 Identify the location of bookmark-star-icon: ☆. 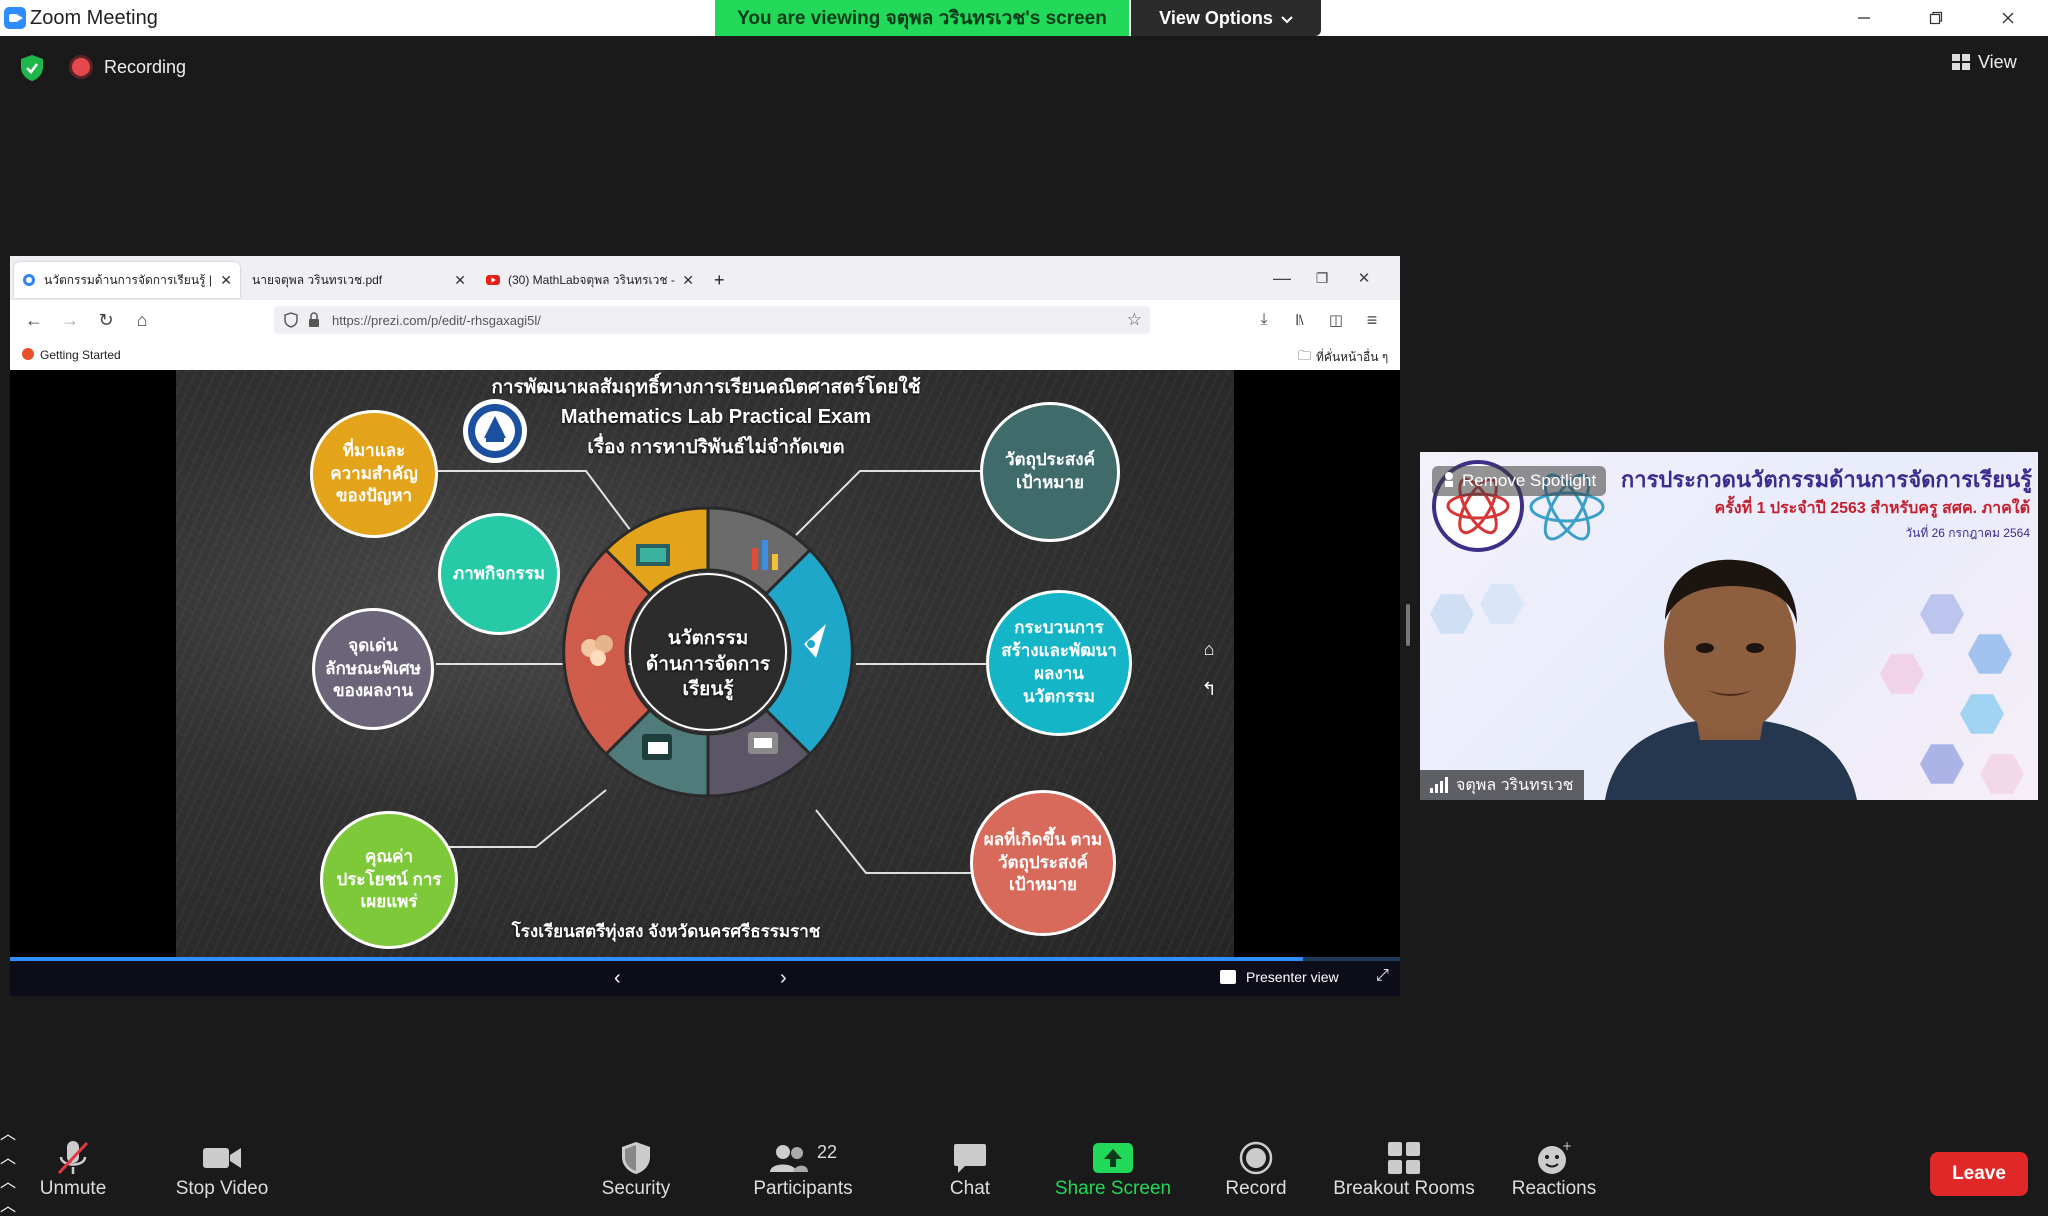
(1134, 320).